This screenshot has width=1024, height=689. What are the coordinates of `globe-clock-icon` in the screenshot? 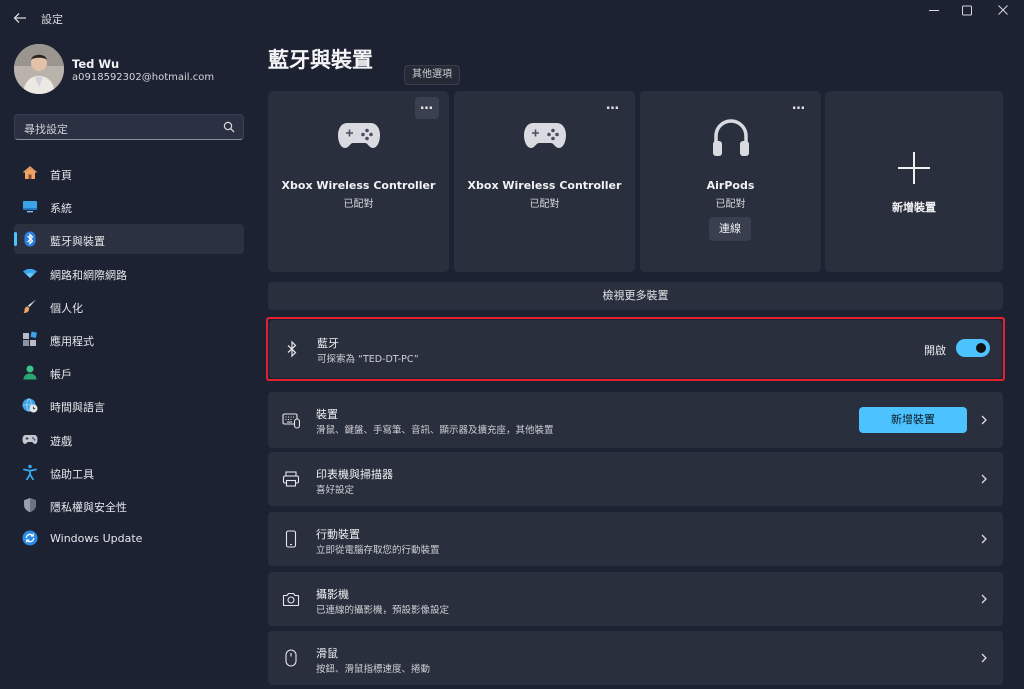 It's located at (30, 405).